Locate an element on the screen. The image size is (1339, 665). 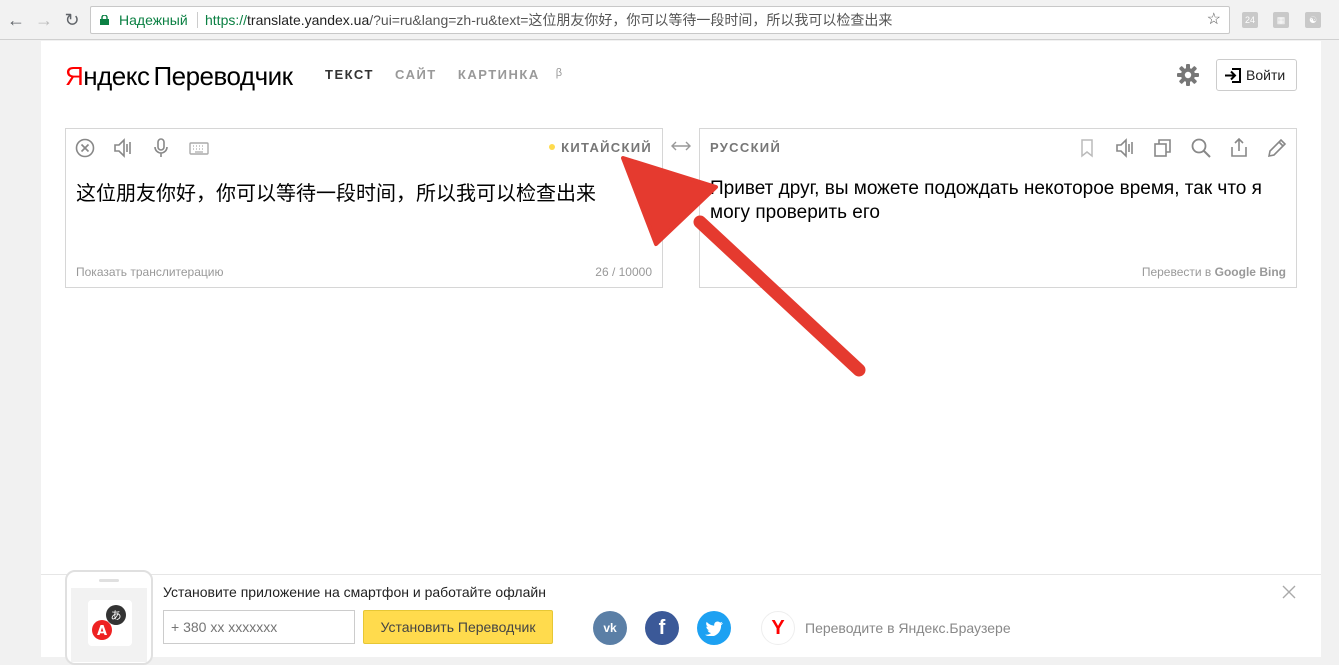
edit-pencil-icon is located at coordinates (1277, 148).